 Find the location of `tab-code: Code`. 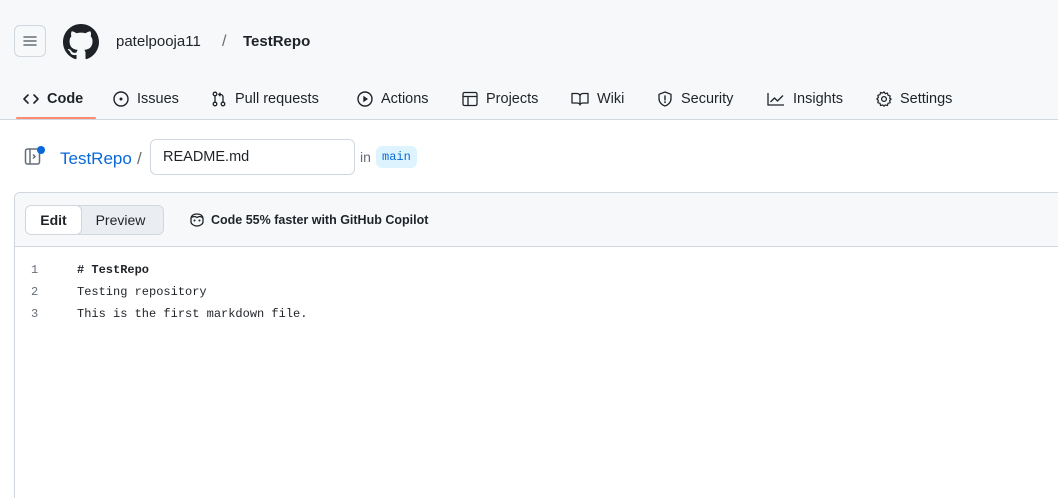

tab-code: Code is located at coordinates (52, 99).